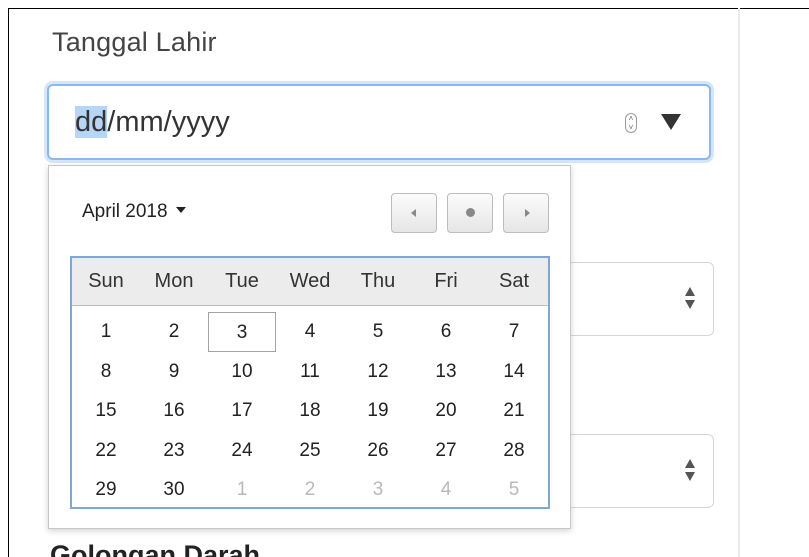  Describe the element at coordinates (378, 372) in the screenshot. I see `calendar-day: 12` at that location.